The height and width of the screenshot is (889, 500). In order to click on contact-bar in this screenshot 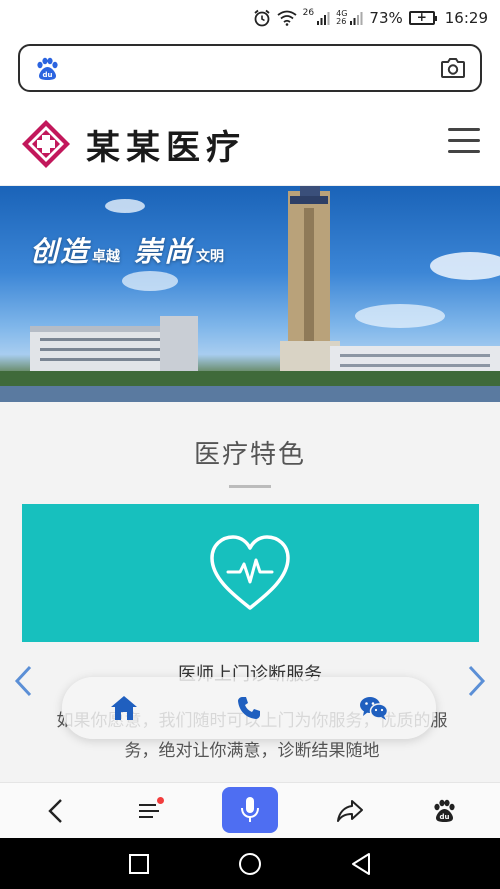, I will do `click(249, 708)`.